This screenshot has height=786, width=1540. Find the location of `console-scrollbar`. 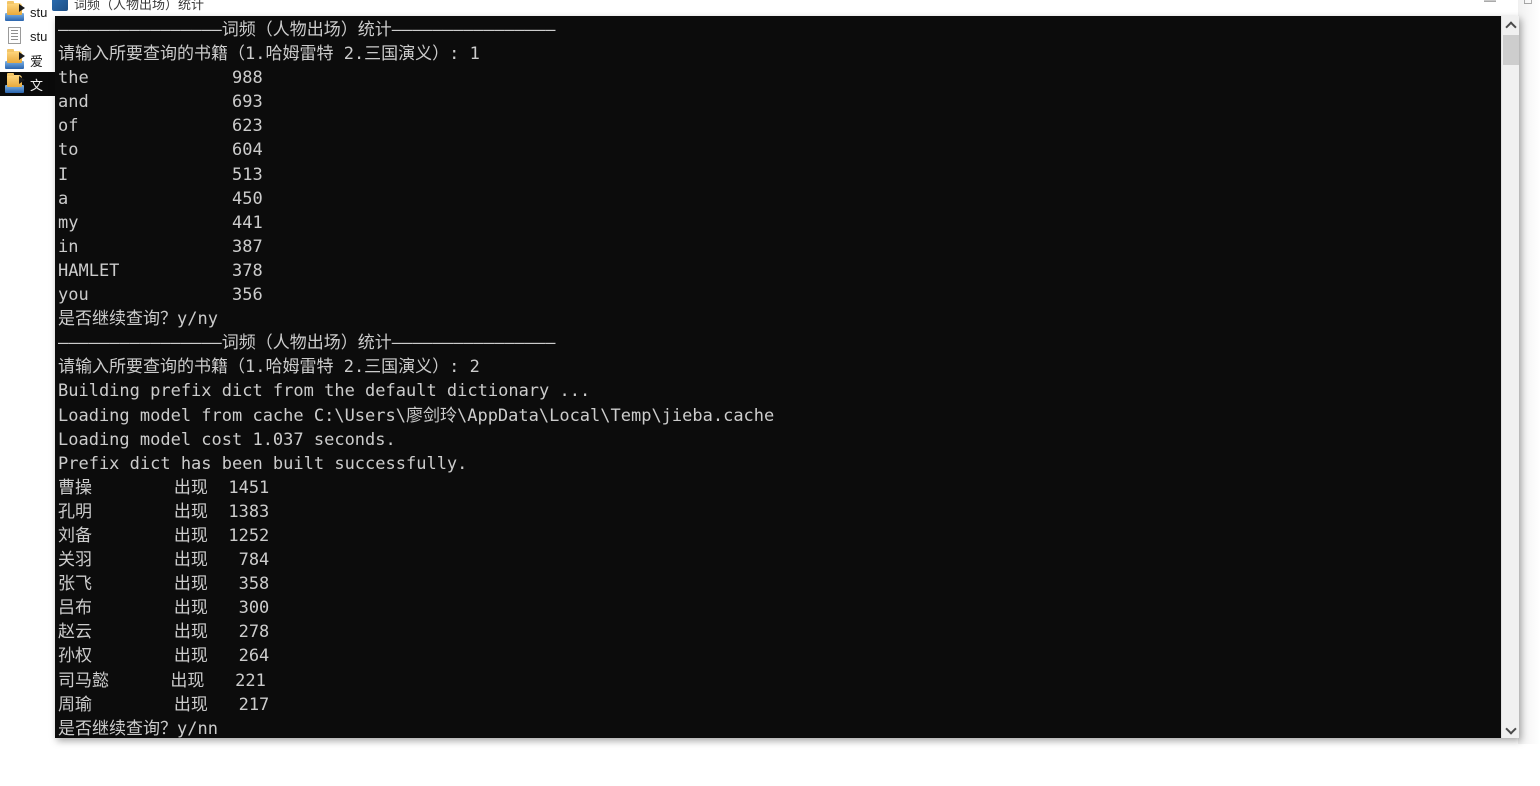

console-scrollbar is located at coordinates (1510, 377).